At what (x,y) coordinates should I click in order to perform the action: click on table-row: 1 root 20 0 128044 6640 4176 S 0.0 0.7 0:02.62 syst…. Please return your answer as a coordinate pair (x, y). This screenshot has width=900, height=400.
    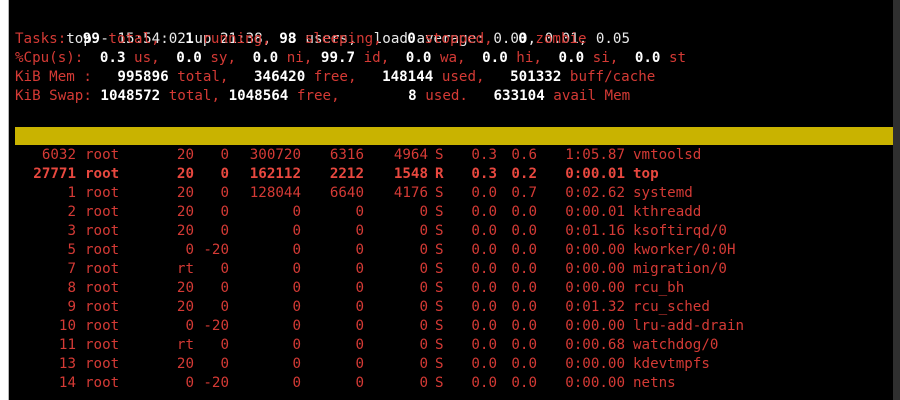
    Looking at the image, I should click on (457, 193).